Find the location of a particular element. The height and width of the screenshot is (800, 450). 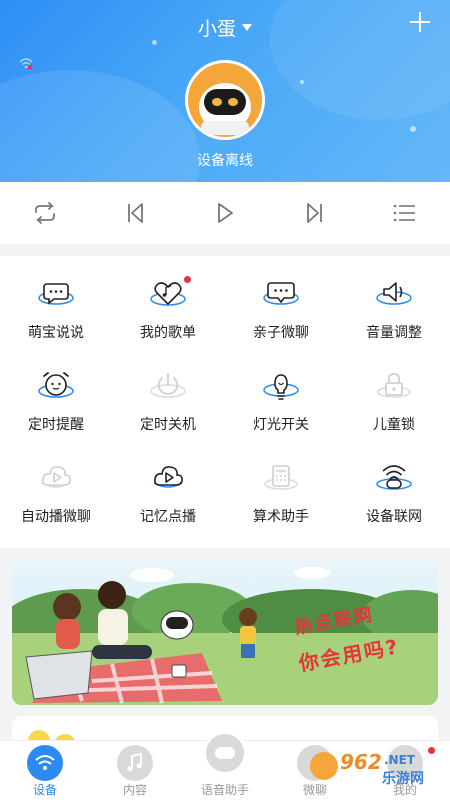

grid-item-label: 儿童锁 is located at coordinates (394, 425).